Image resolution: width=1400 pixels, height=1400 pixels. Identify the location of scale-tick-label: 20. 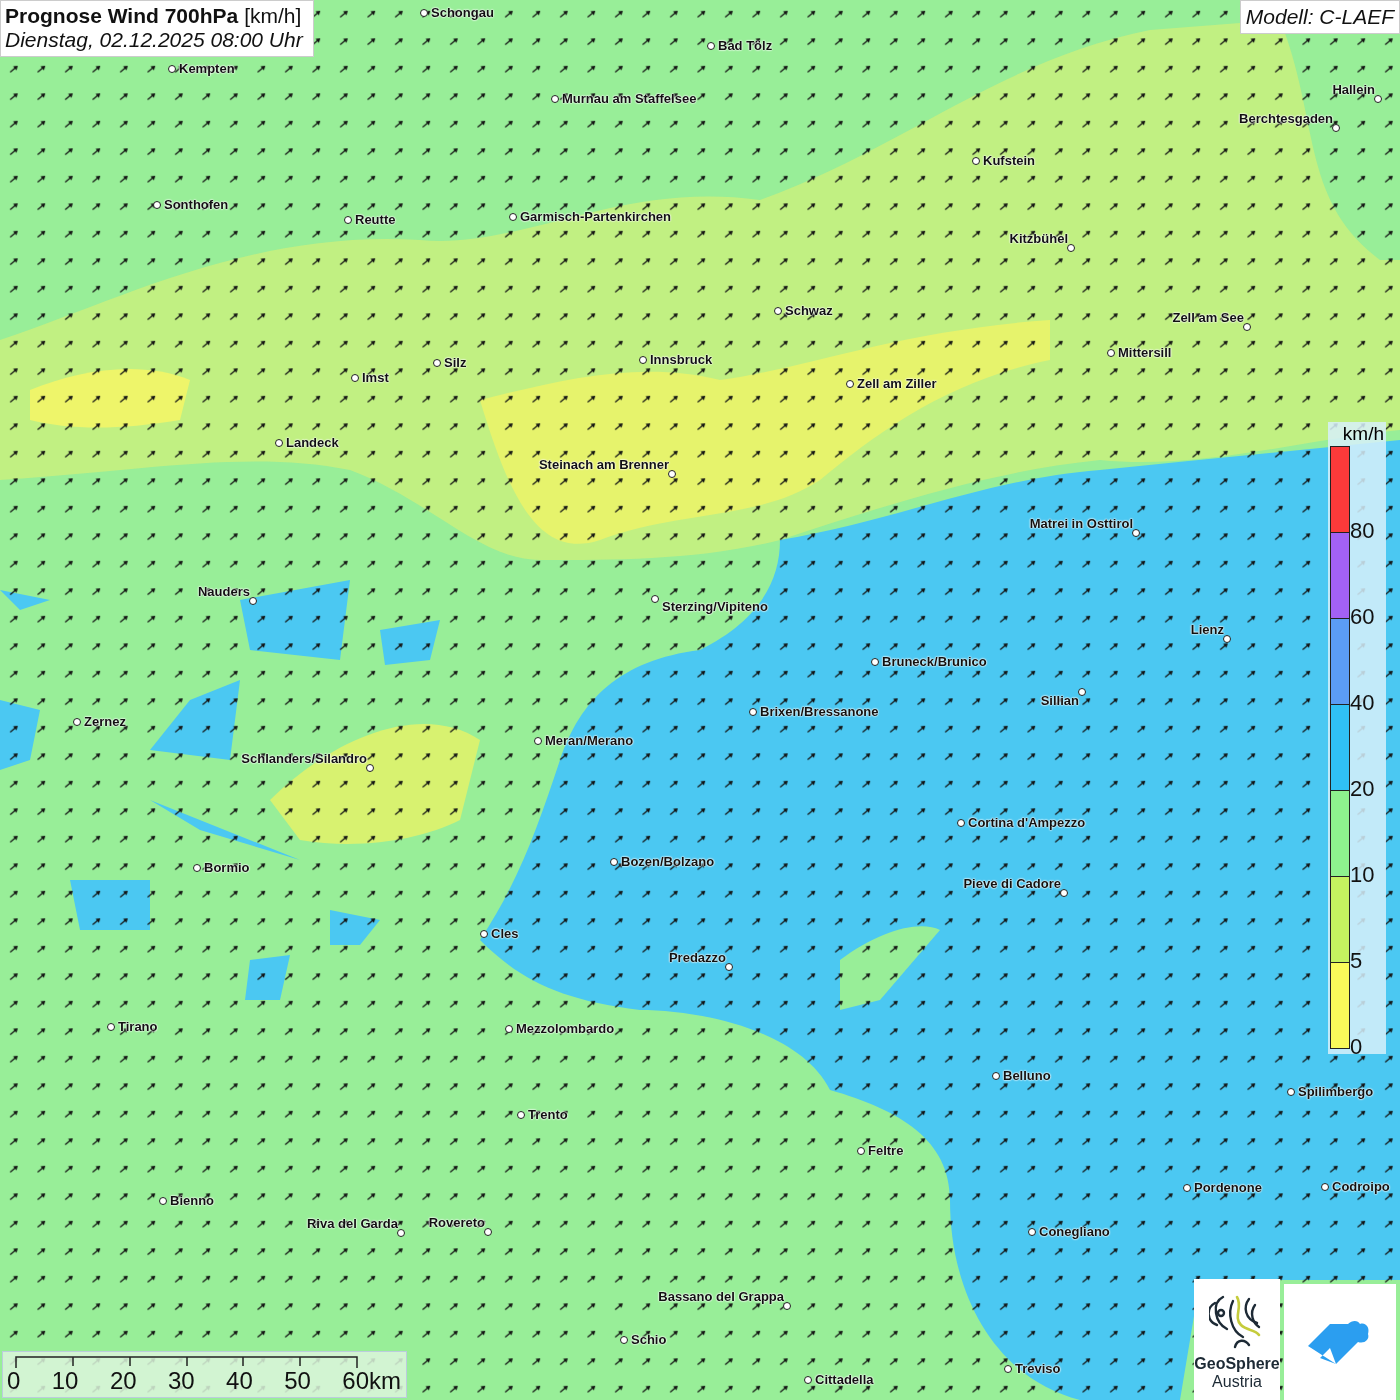
(123, 1381).